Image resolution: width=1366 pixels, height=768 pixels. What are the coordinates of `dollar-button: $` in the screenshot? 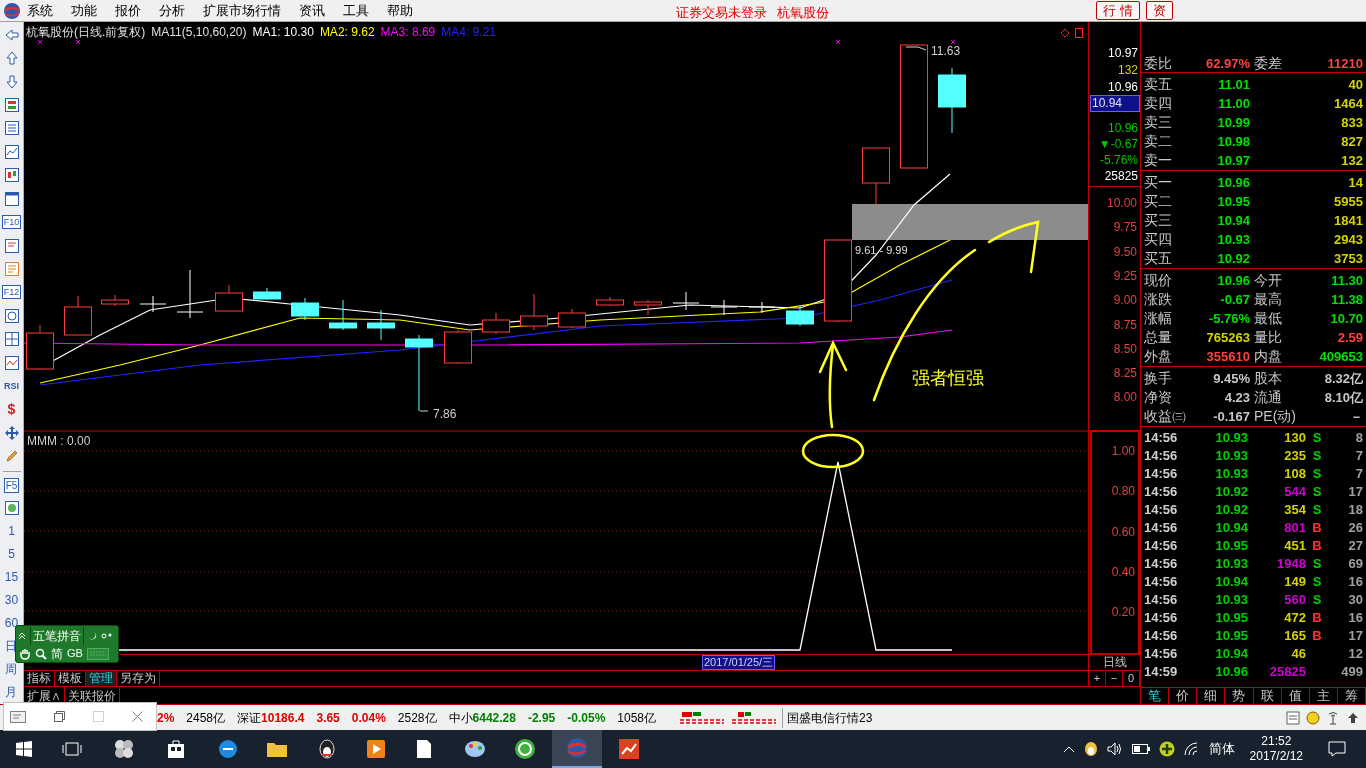 It's located at (11, 409).